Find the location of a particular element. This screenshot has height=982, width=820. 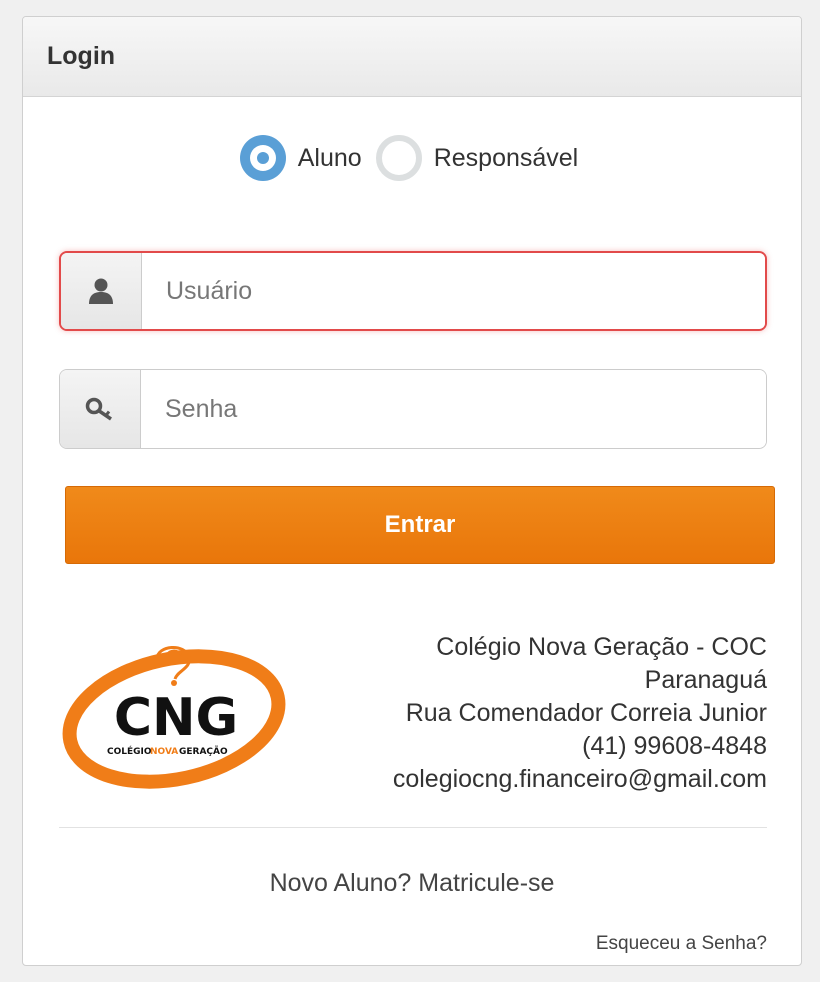

school-email: colegiocng.financeiro@gmail.com is located at coordinates (579, 779).